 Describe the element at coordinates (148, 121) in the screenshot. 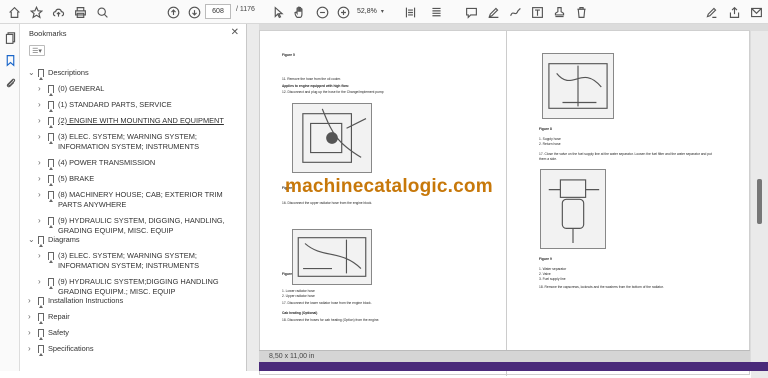

I see `bookmark-label: (2) ENGINE WITH MOUNTING AND EQUIPMENT` at that location.